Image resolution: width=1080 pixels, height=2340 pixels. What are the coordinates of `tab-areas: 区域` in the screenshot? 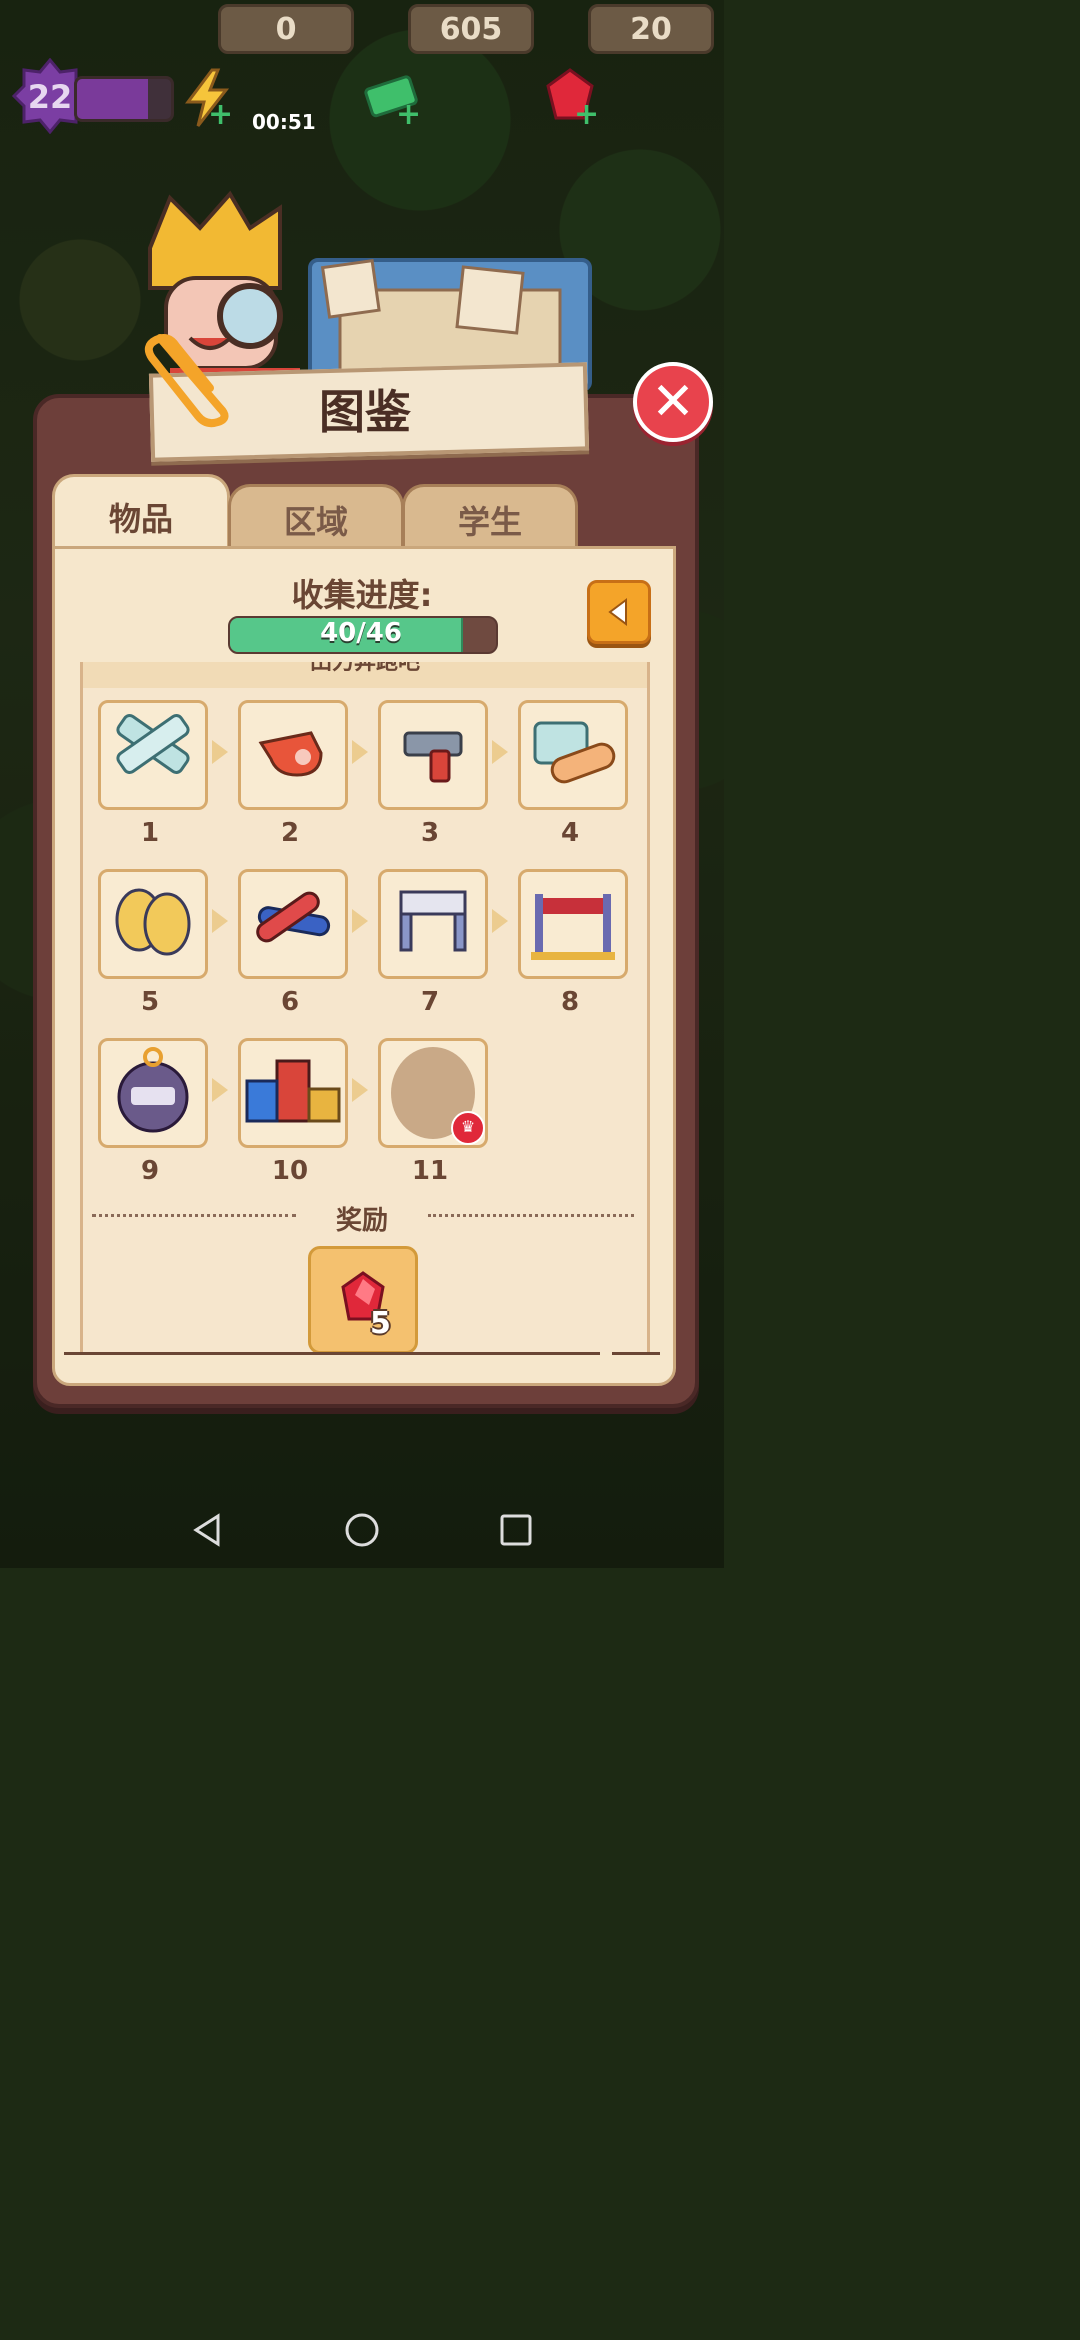 It's located at (316, 518).